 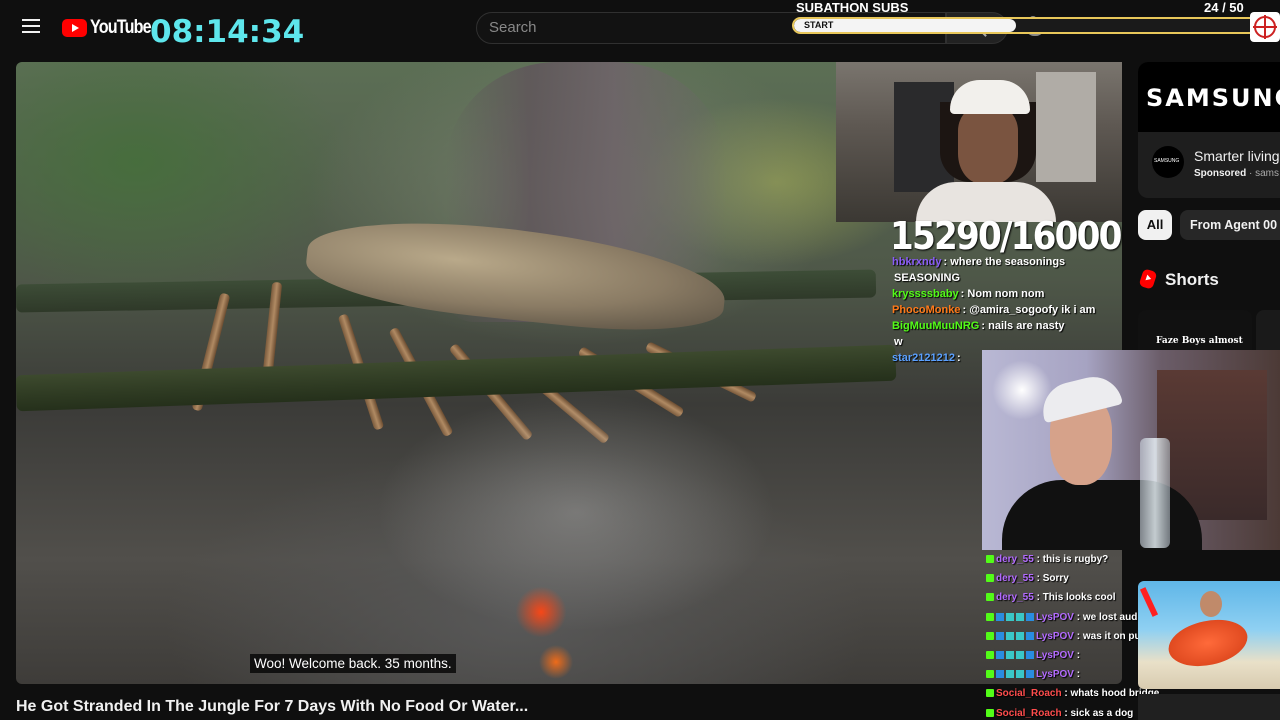 I want to click on streamer-webcam, so click(x=979, y=142).